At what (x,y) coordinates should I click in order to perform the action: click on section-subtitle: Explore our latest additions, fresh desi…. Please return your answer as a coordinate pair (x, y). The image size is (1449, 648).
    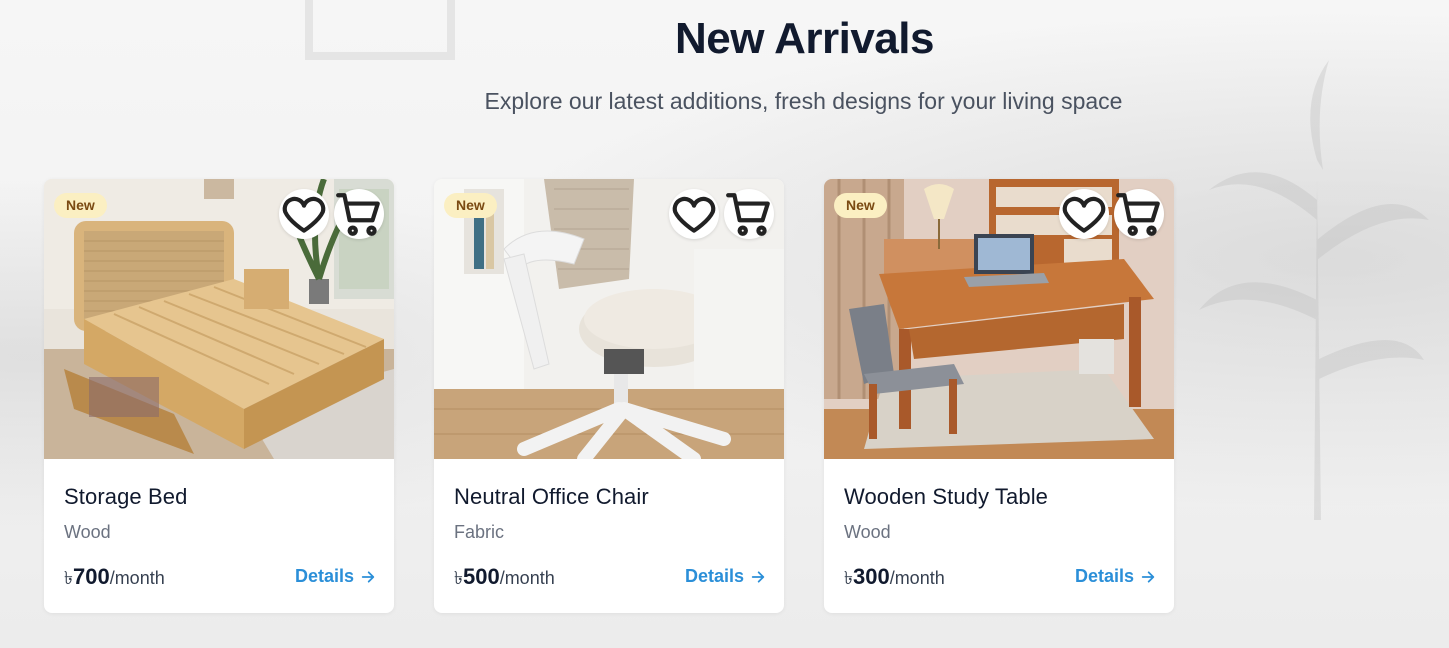
    Looking at the image, I should click on (803, 101).